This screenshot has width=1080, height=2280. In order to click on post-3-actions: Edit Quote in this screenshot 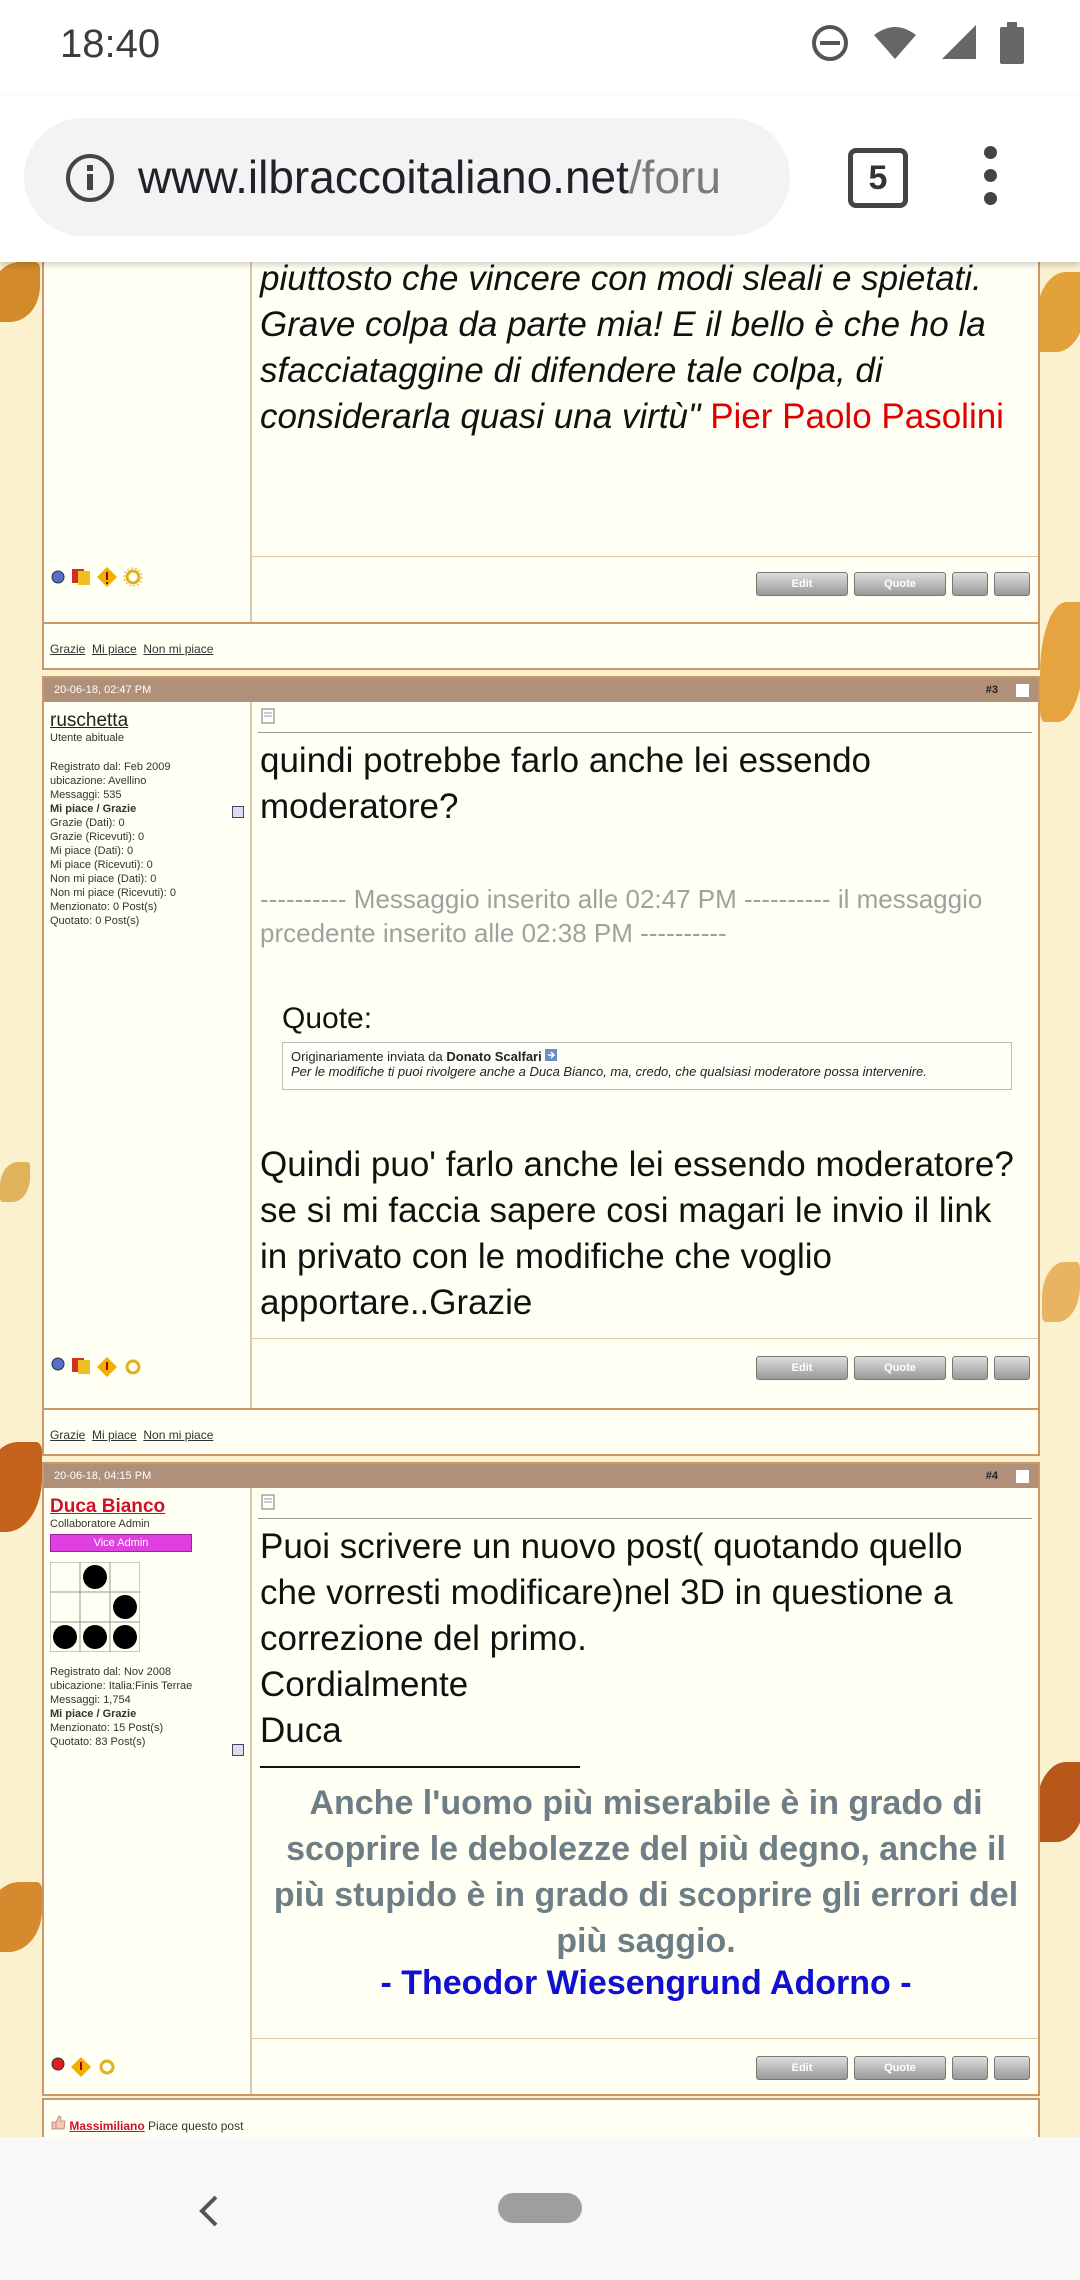, I will do `click(893, 1368)`.